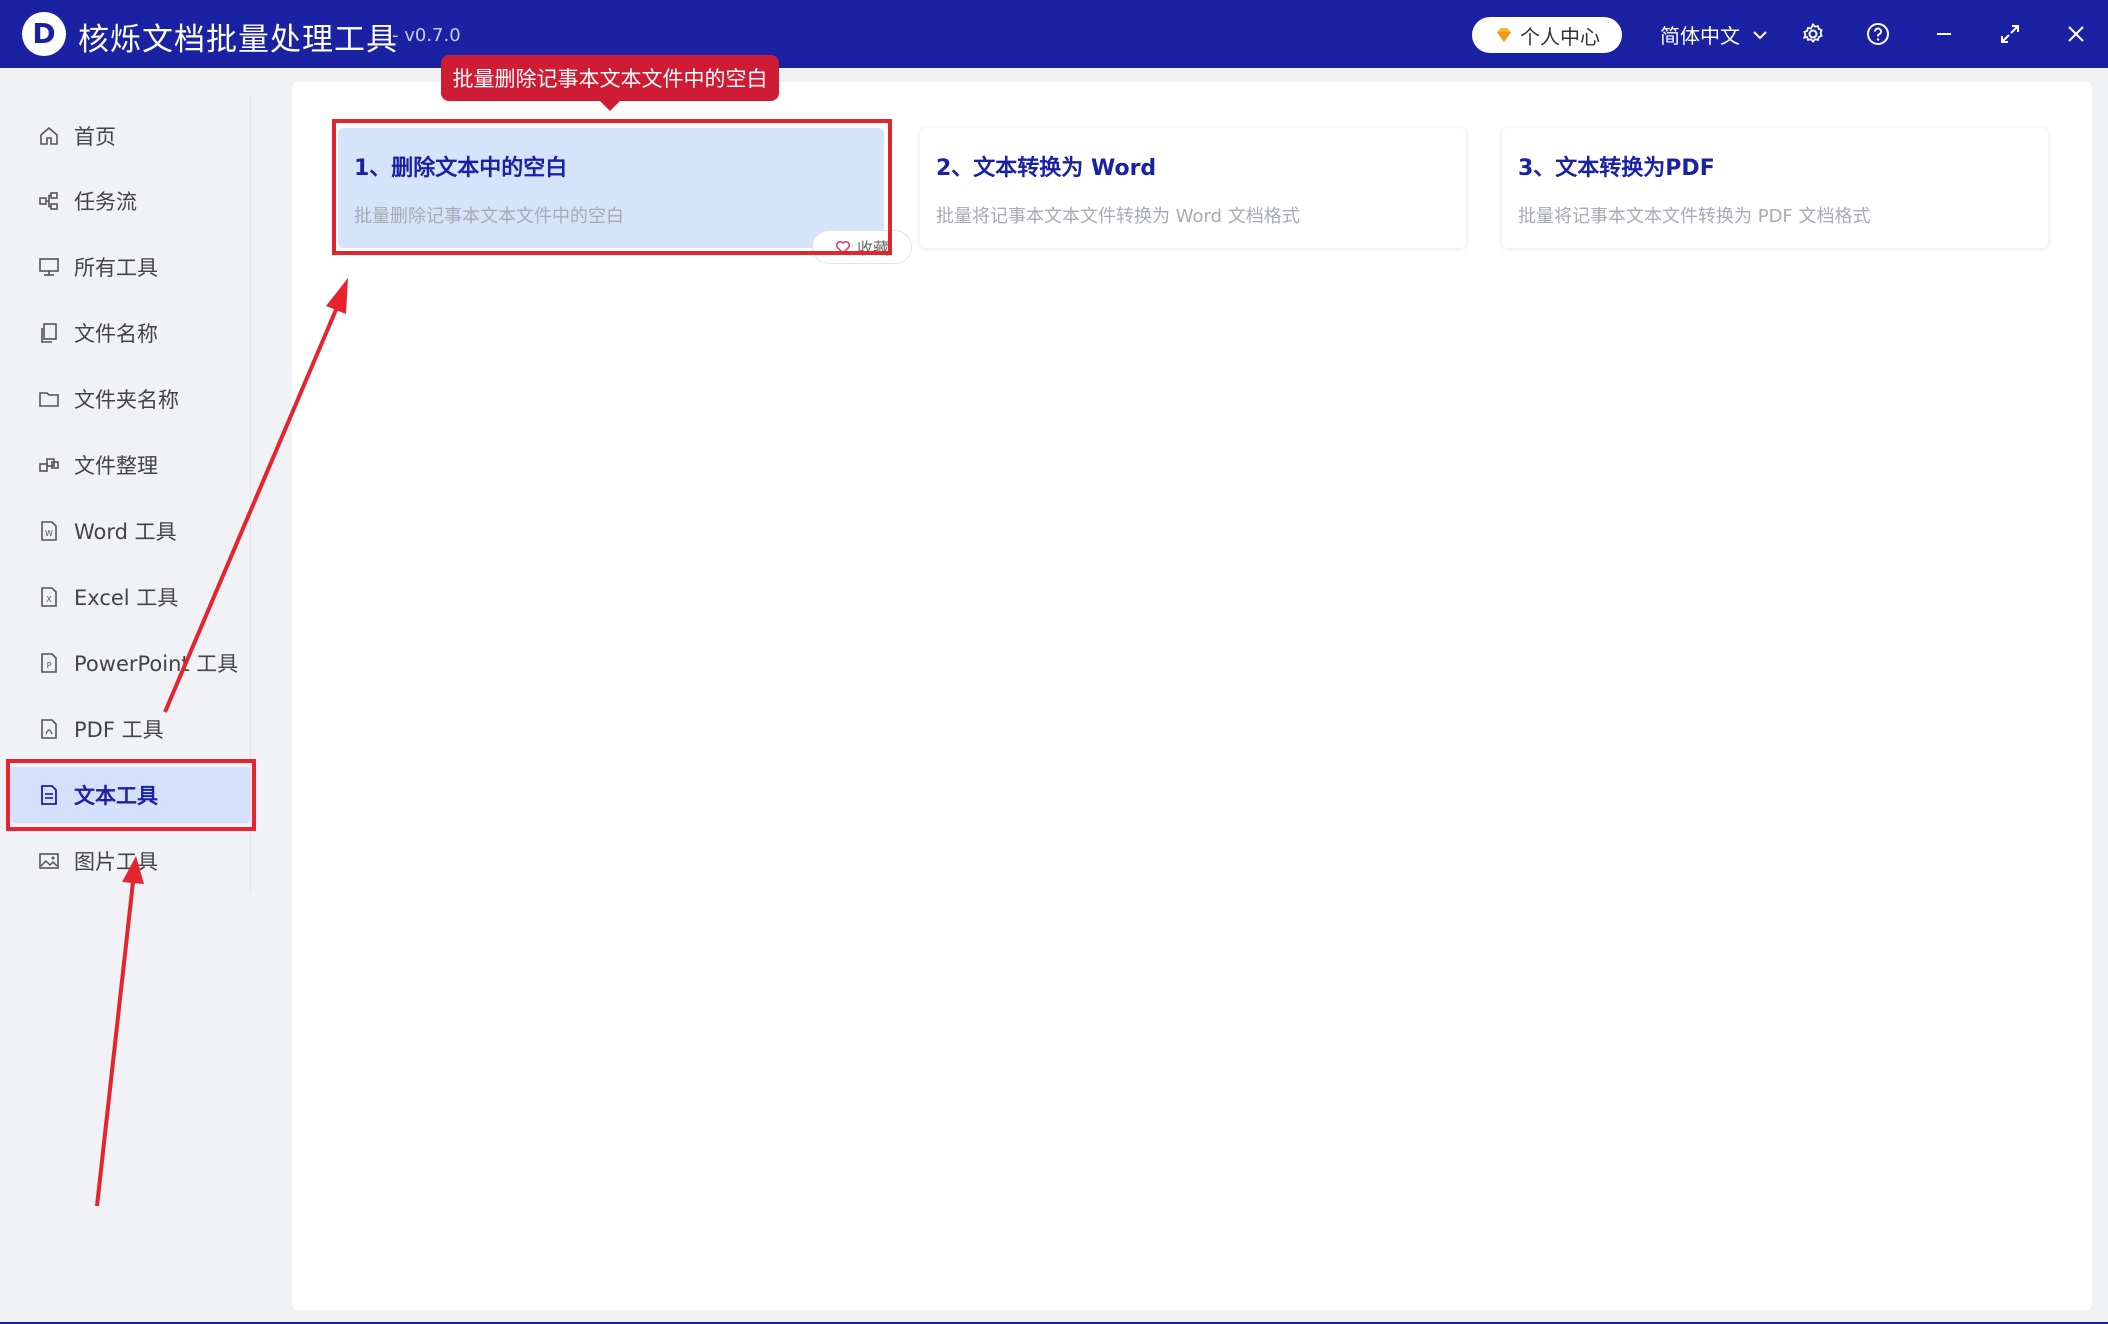 Image resolution: width=2108 pixels, height=1324 pixels. What do you see at coordinates (49, 861) in the screenshot?
I see `image-icon` at bounding box center [49, 861].